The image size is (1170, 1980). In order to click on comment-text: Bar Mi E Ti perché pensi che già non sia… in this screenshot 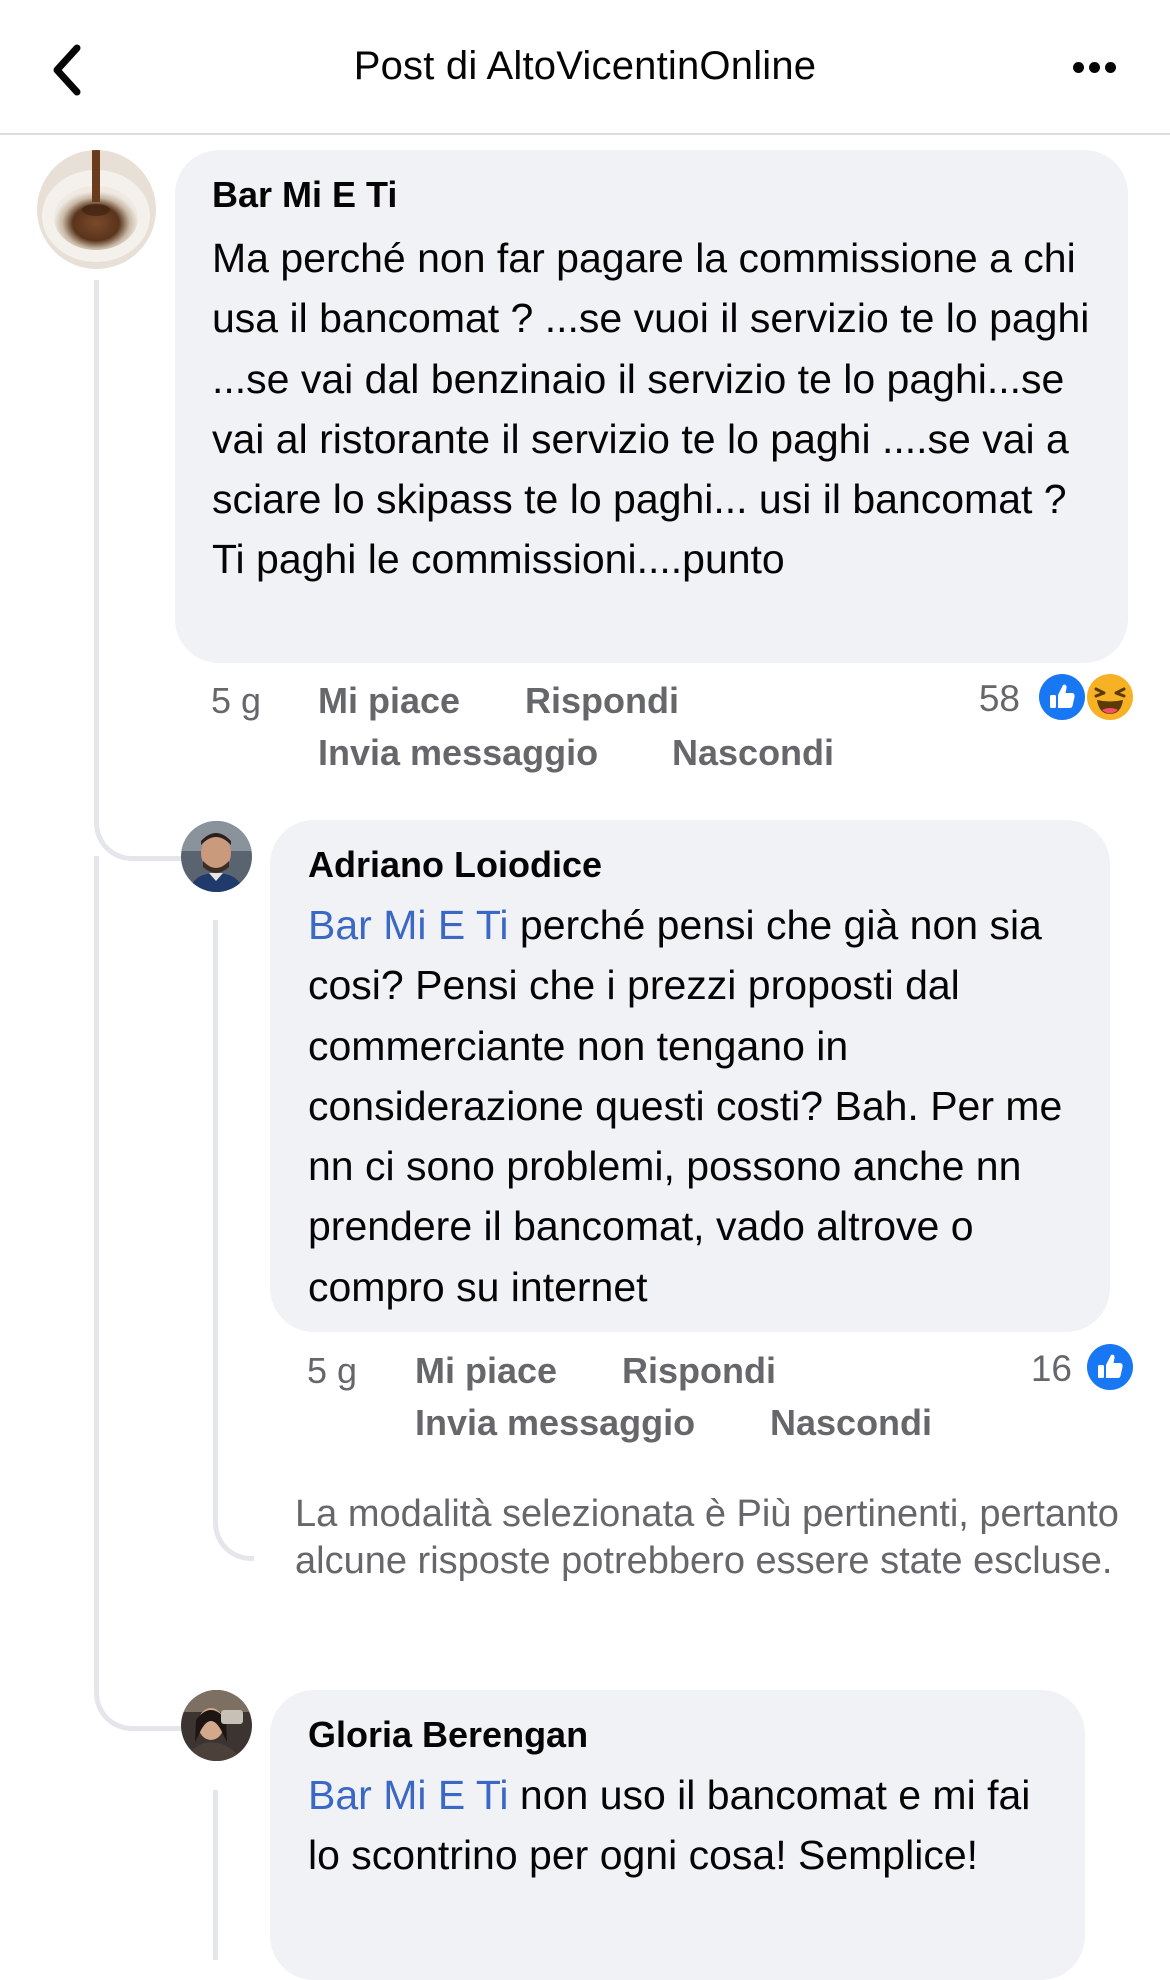, I will do `click(698, 1106)`.